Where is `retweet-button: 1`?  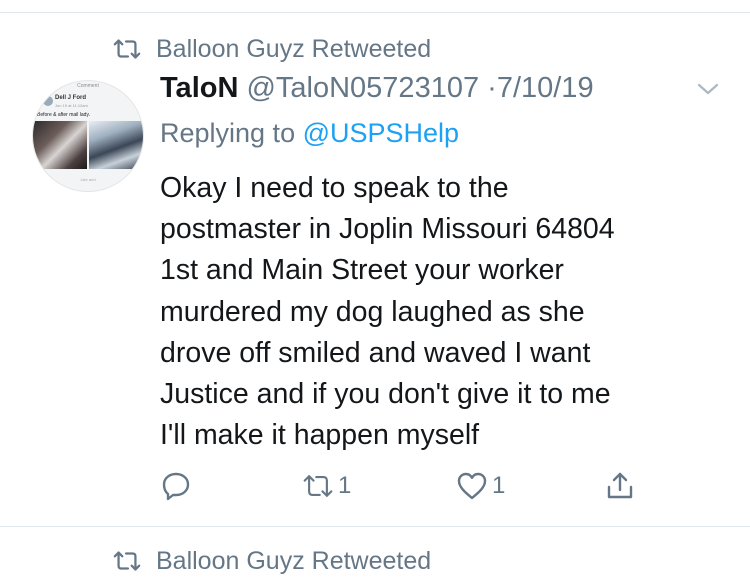 retweet-button: 1 is located at coordinates (326, 486).